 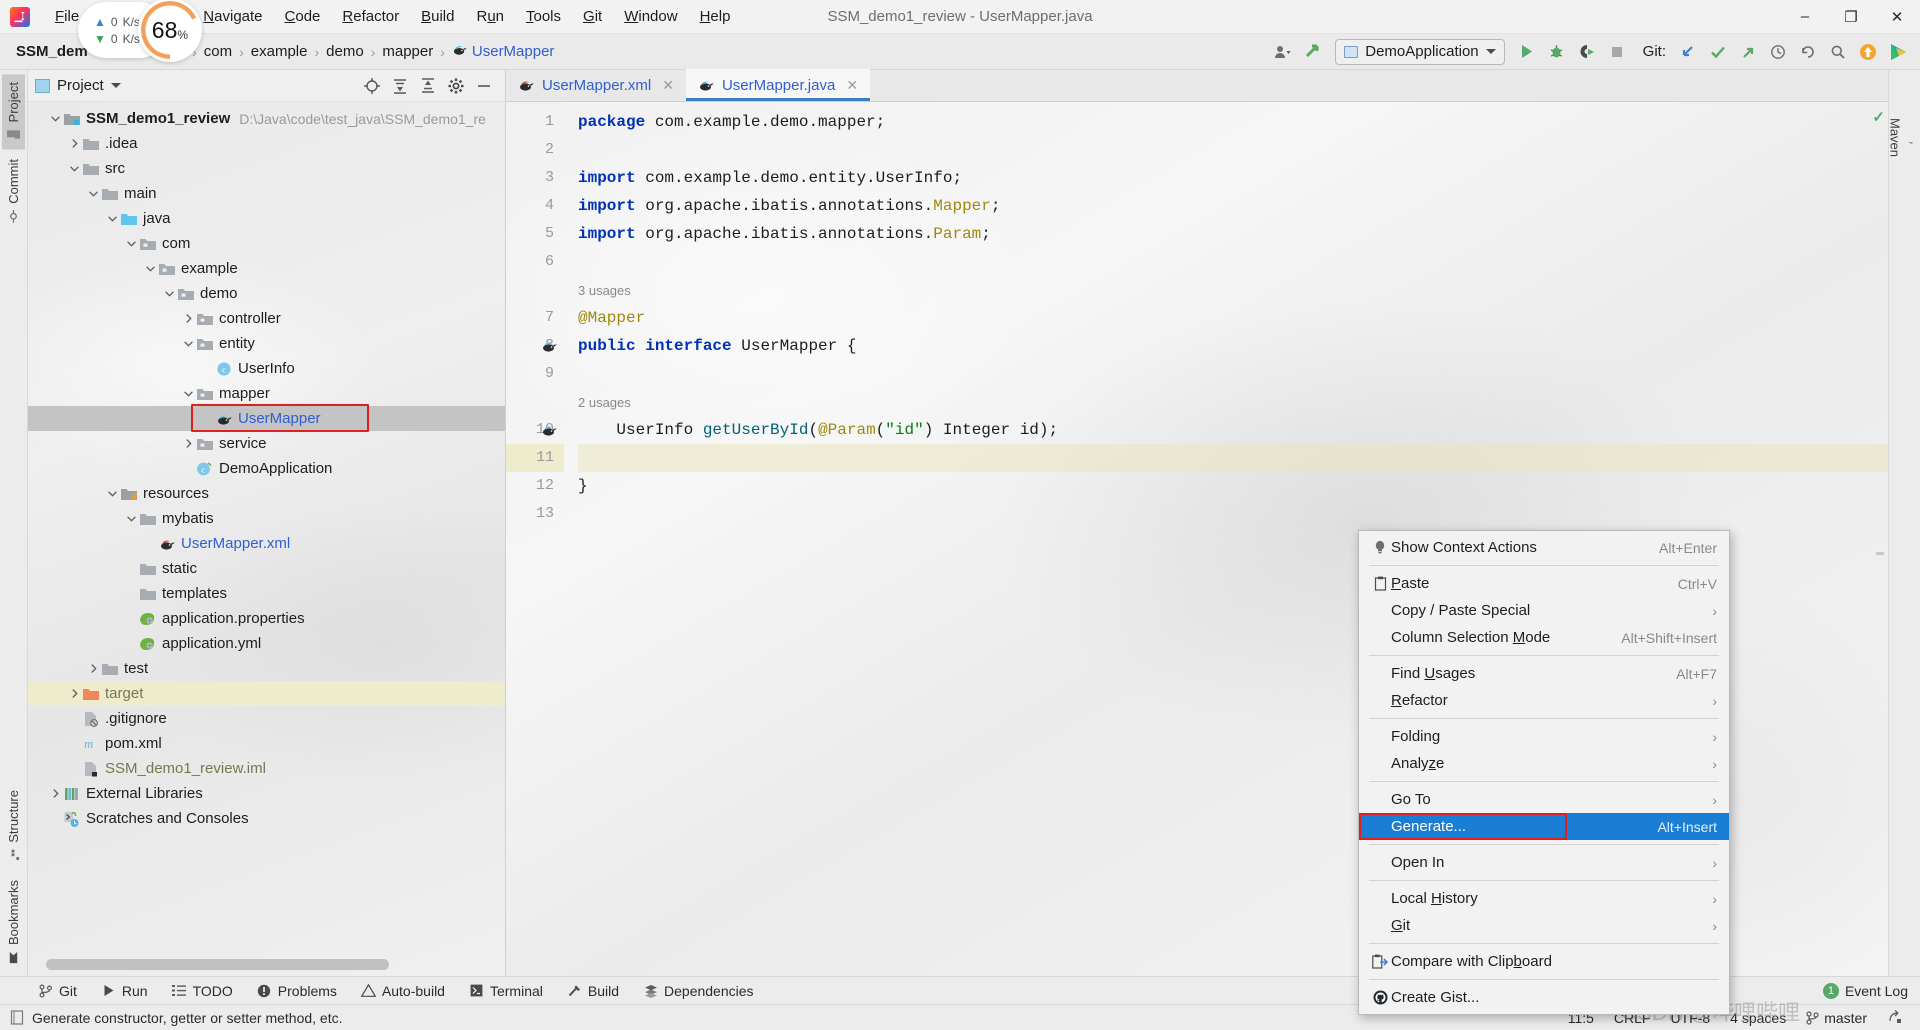 I want to click on toolbox-icon, so click(x=1898, y=52).